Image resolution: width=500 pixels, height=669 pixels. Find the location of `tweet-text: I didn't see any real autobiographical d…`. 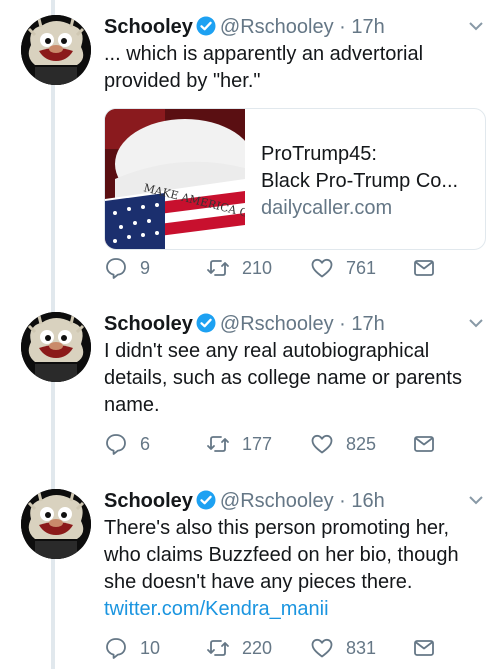

tweet-text: I didn't see any real autobiographical d… is located at coordinates (296, 378).